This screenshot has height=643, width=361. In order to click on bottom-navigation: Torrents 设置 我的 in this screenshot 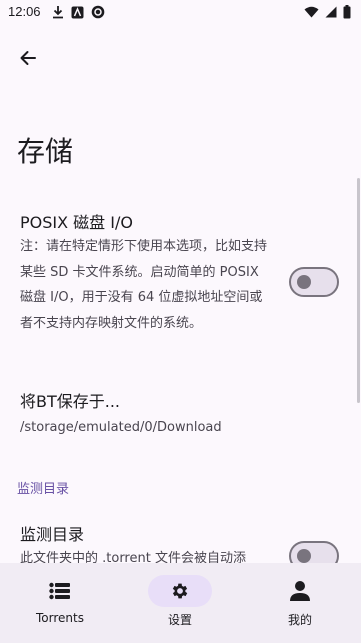, I will do `click(180, 603)`.